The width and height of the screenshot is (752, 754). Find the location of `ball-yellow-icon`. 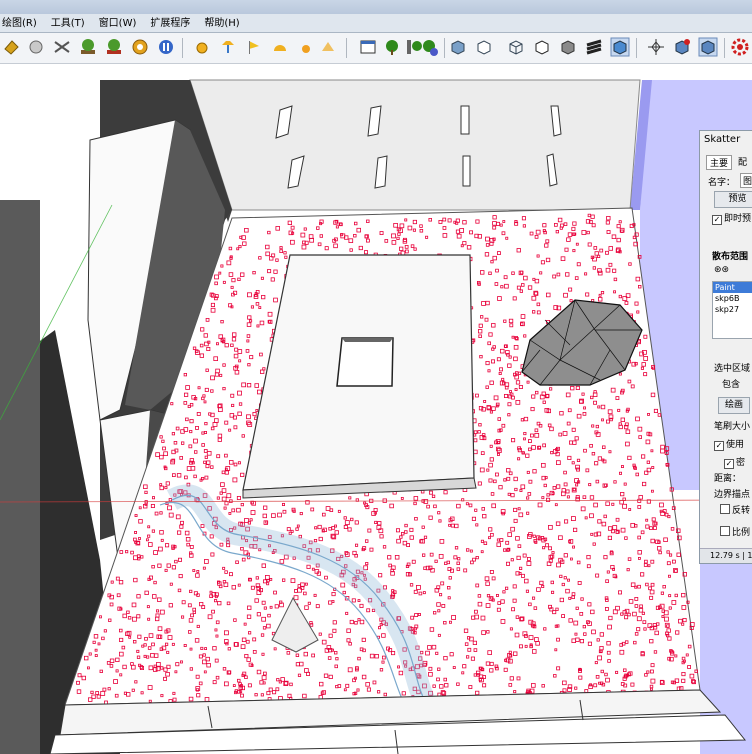

ball-yellow-icon is located at coordinates (202, 47).